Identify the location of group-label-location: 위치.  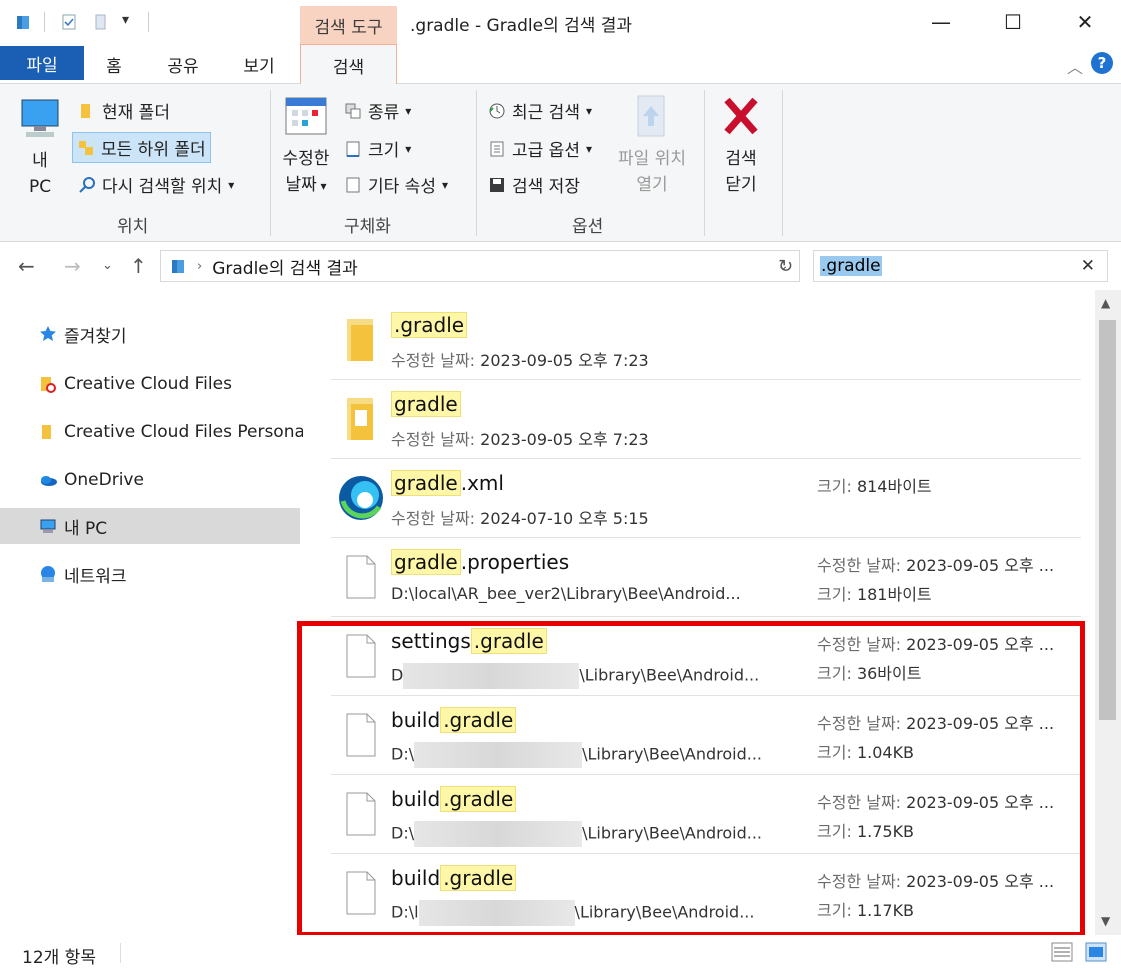
(133, 227).